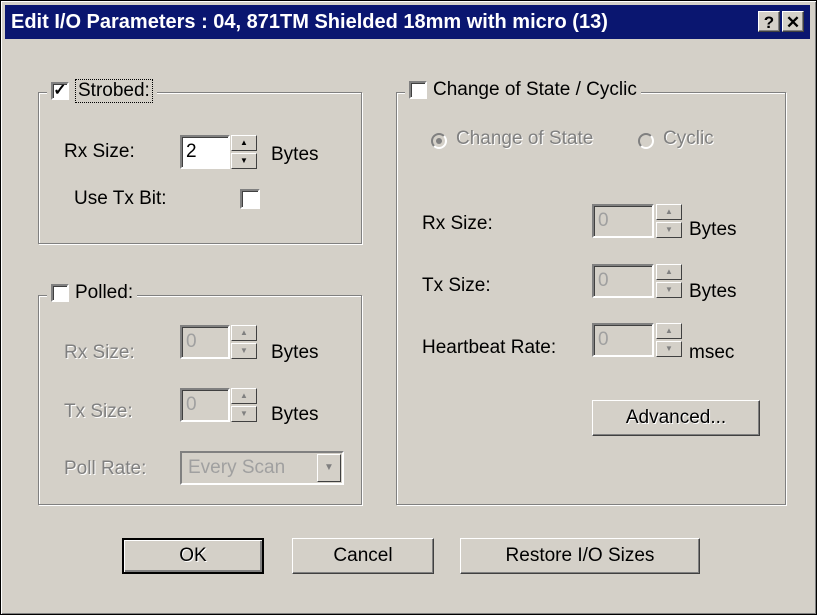  What do you see at coordinates (646, 141) in the screenshot?
I see `radio-cyclic` at bounding box center [646, 141].